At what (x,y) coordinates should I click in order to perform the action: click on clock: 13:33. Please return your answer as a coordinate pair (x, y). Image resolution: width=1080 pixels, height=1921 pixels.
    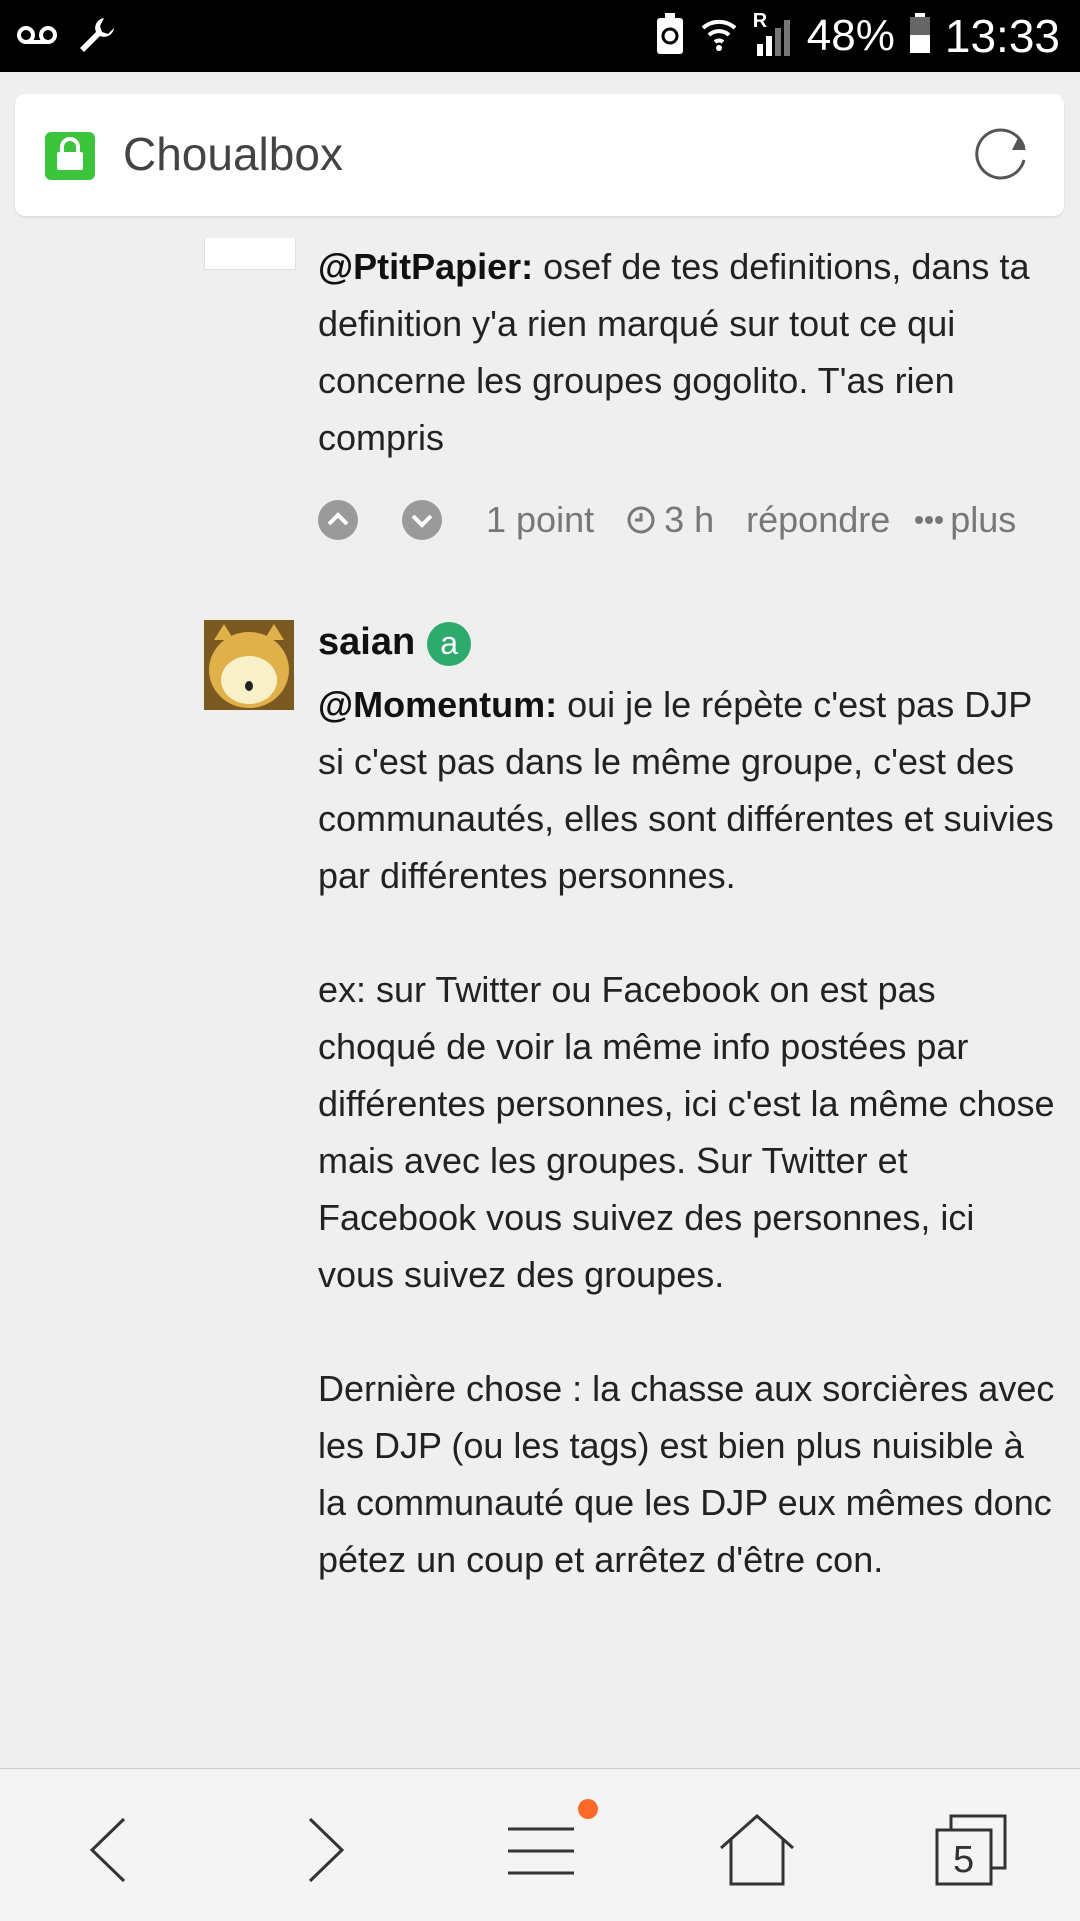
    Looking at the image, I should click on (1002, 36).